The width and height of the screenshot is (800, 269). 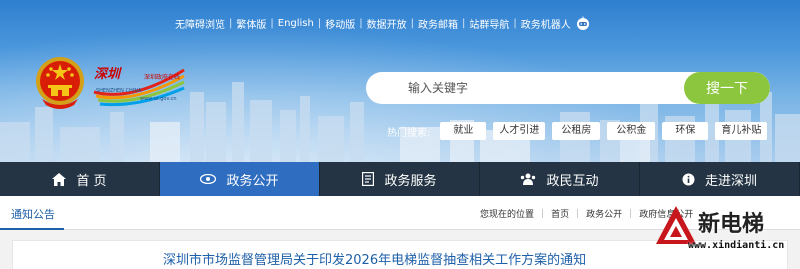 What do you see at coordinates (162, 77) in the screenshot?
I see `logo-brand-text: 深圳政府在线` at bounding box center [162, 77].